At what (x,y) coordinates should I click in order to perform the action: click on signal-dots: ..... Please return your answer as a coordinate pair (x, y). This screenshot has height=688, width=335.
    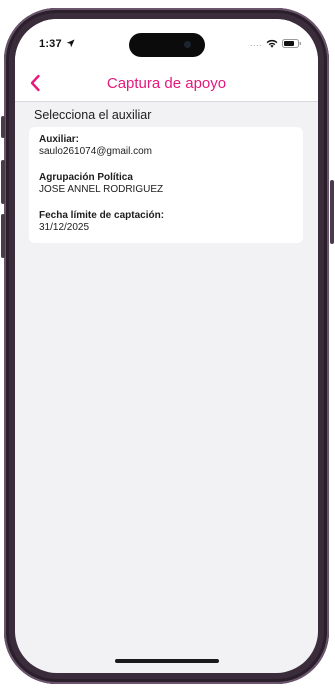
    Looking at the image, I should click on (255, 43).